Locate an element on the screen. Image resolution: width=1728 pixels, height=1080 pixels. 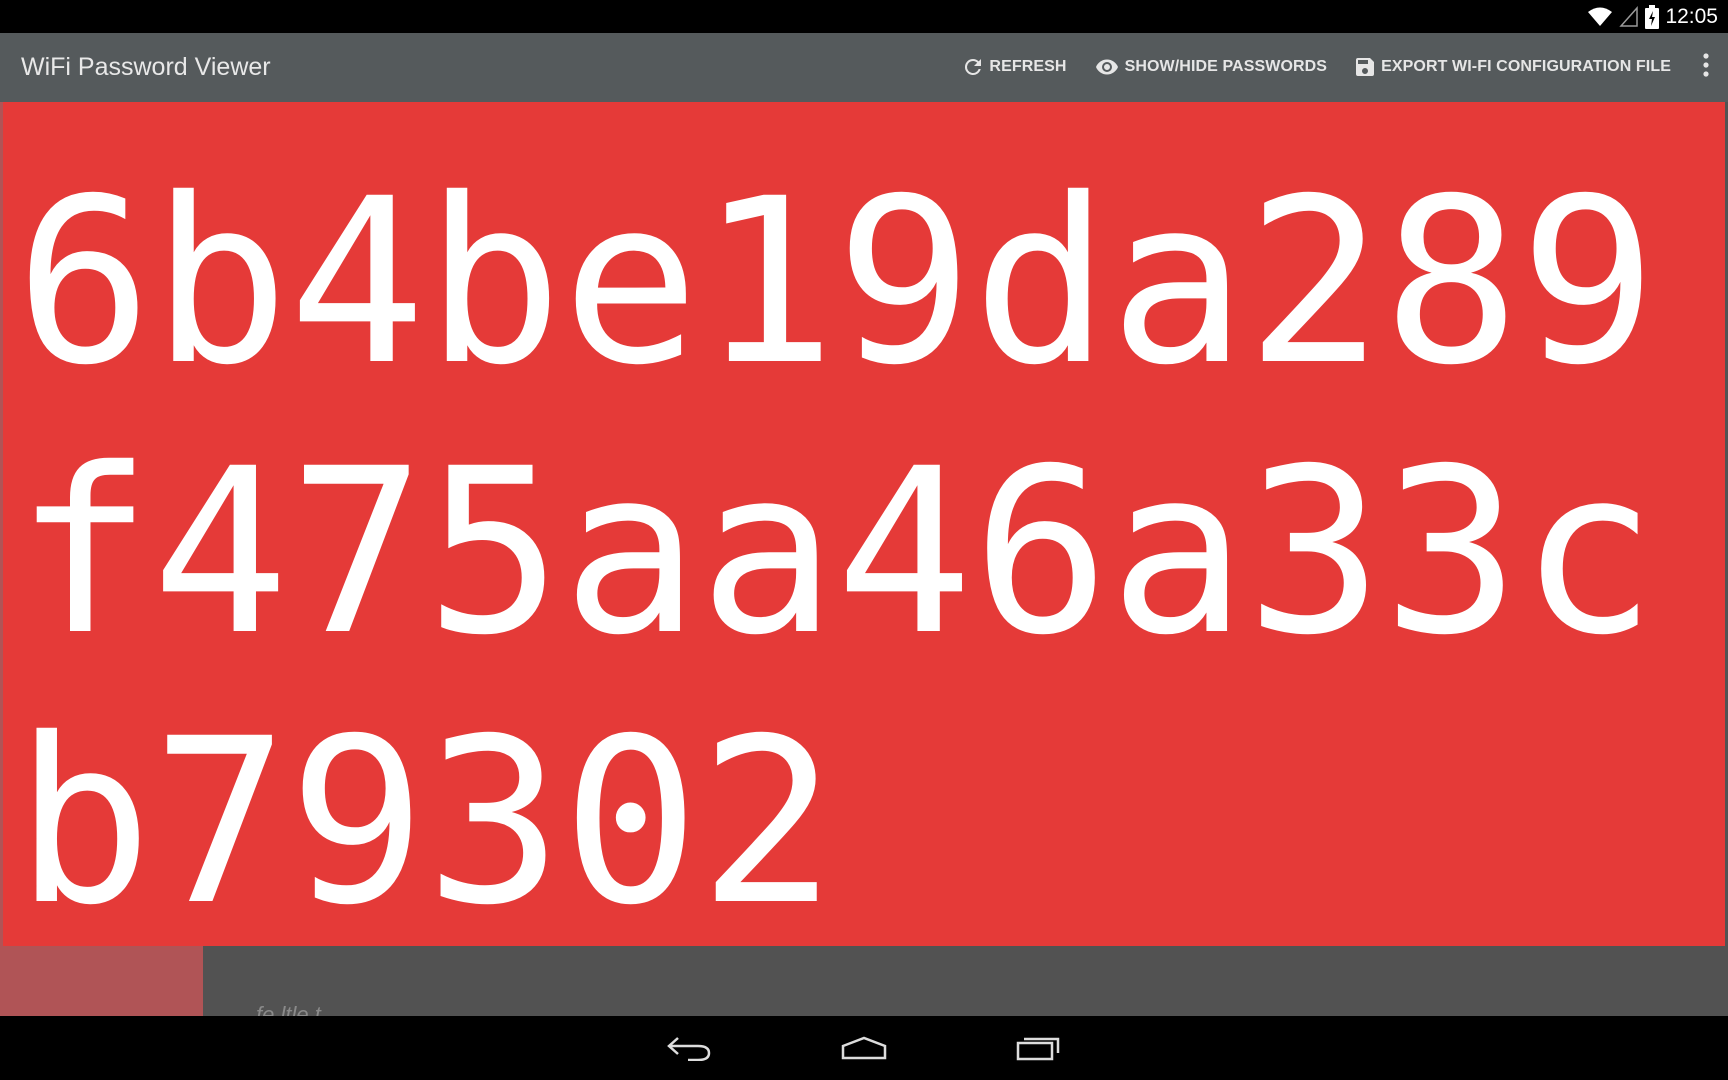
back-button is located at coordinates (689, 1048).